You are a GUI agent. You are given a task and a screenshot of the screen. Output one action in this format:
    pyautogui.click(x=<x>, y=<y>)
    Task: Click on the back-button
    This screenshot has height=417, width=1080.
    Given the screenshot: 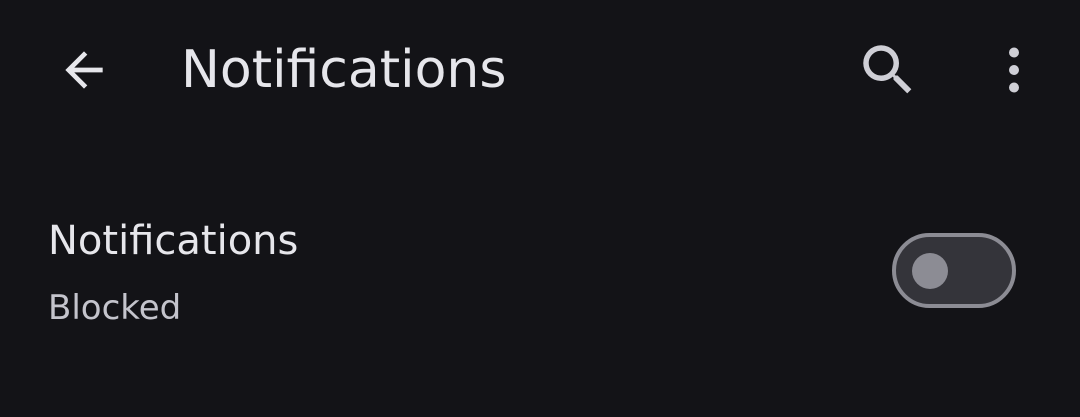 What is the action you would take?
    pyautogui.click(x=84, y=70)
    